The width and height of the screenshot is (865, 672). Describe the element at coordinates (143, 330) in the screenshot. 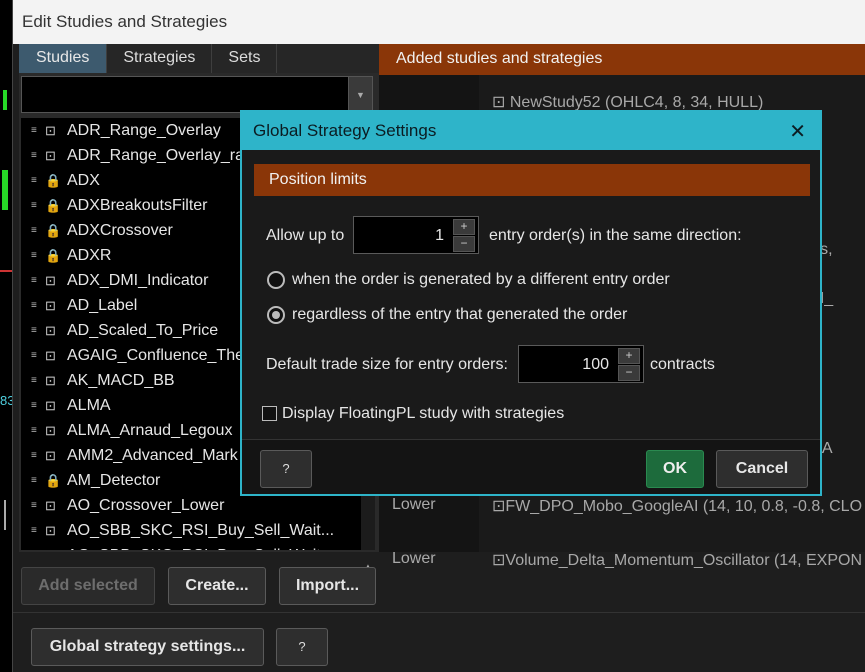

I see `list-item-label: AD_Scaled_To_Price` at that location.